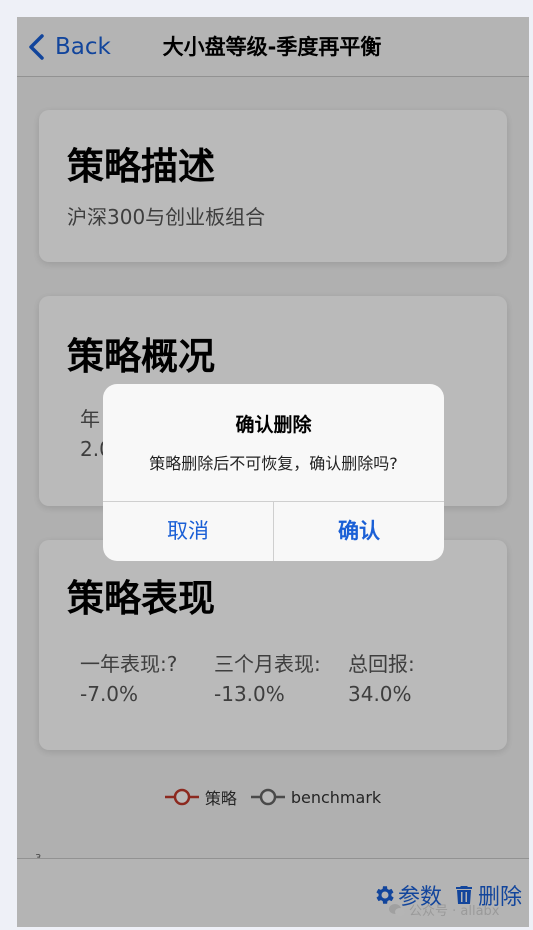  What do you see at coordinates (273, 463) in the screenshot?
I see `dialog-message: 策略删除后不可恢复，确认删除吗?` at bounding box center [273, 463].